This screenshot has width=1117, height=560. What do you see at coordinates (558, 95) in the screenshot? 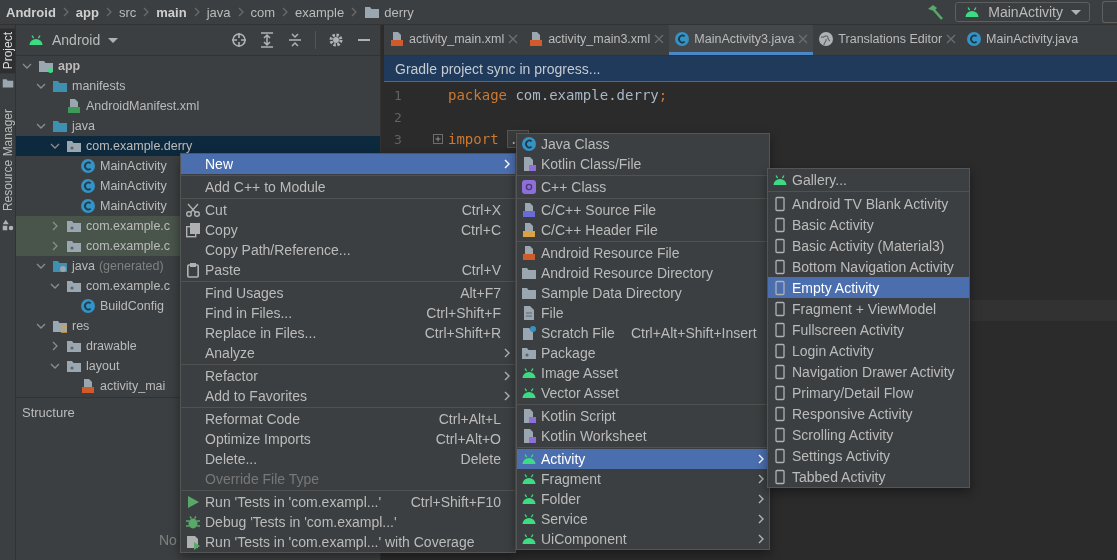
I see `code-line: package com.example.derry;` at bounding box center [558, 95].